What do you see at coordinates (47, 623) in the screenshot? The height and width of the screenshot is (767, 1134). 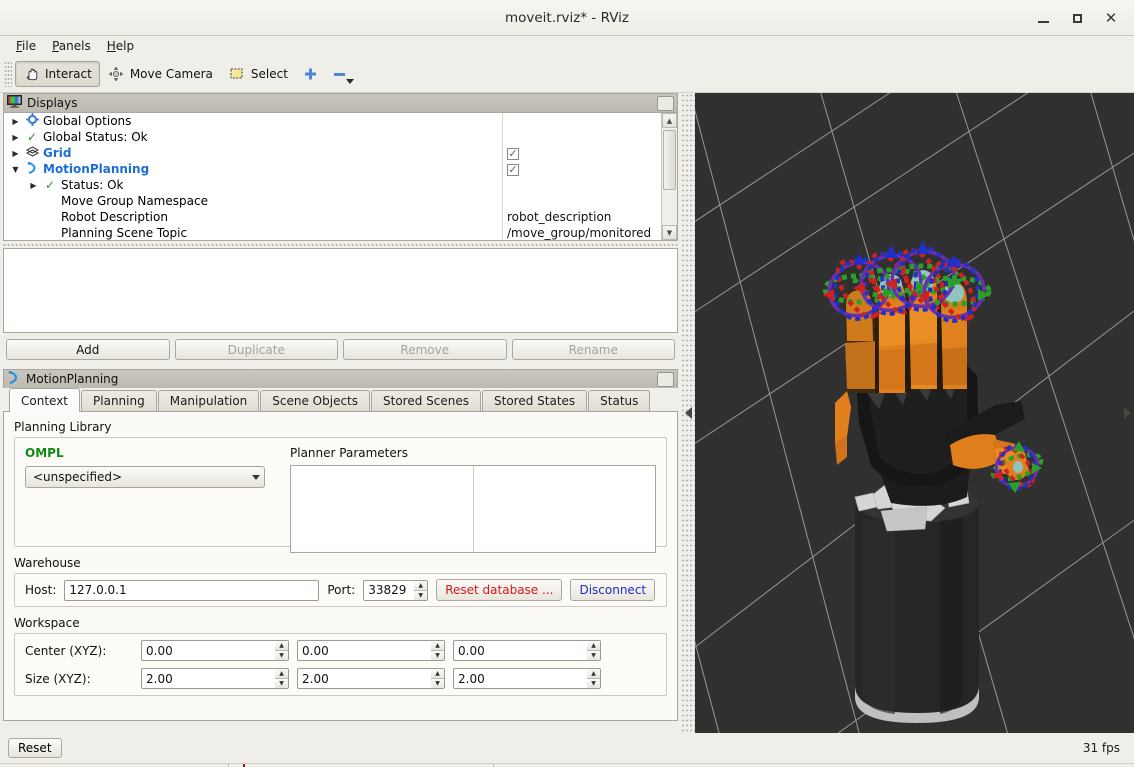 I see `workspace-label: Workspace` at bounding box center [47, 623].